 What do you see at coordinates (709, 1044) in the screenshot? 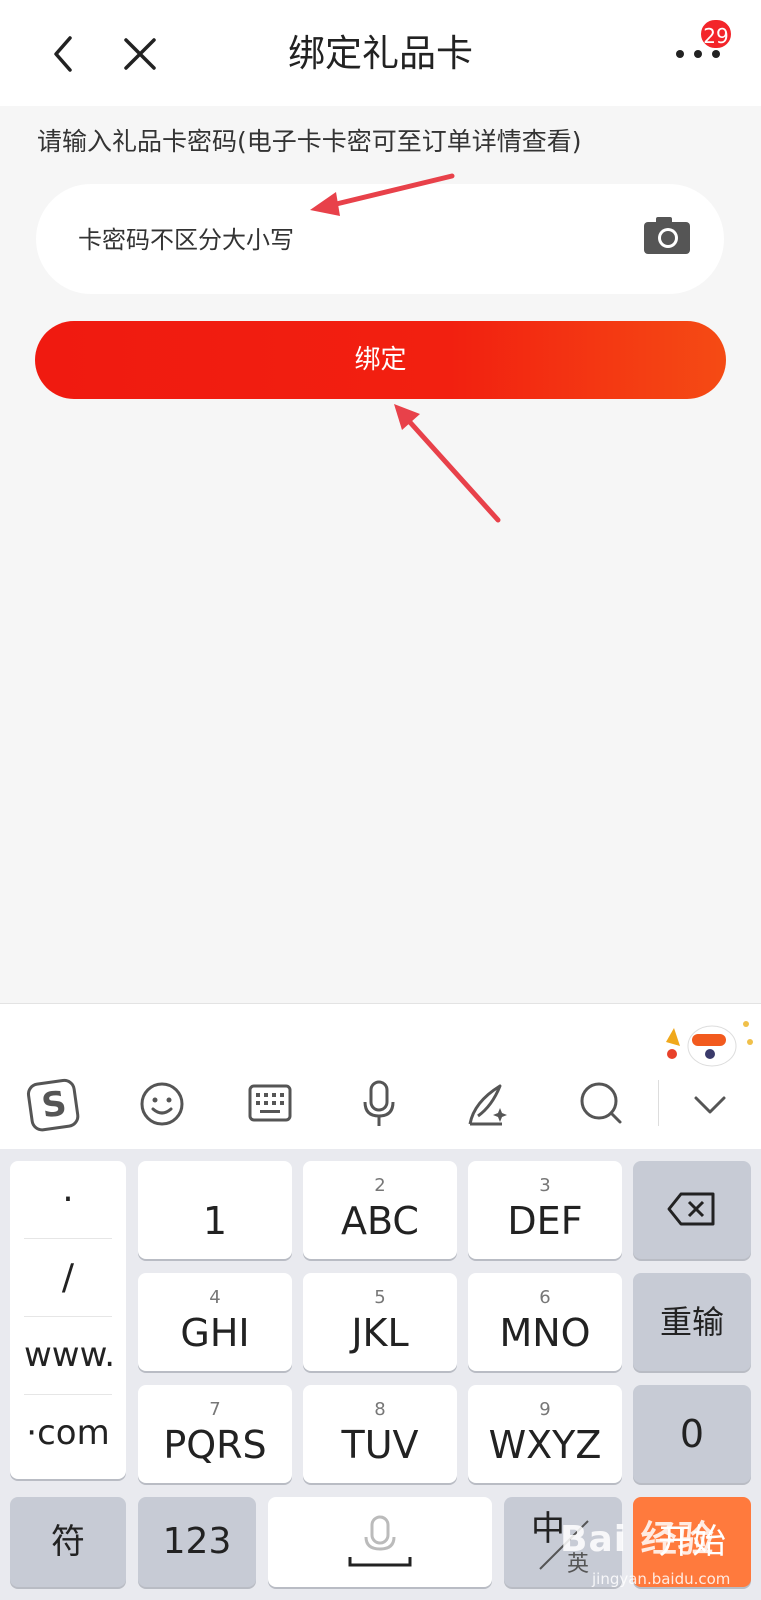
I see `mascot-sticker-icon` at bounding box center [709, 1044].